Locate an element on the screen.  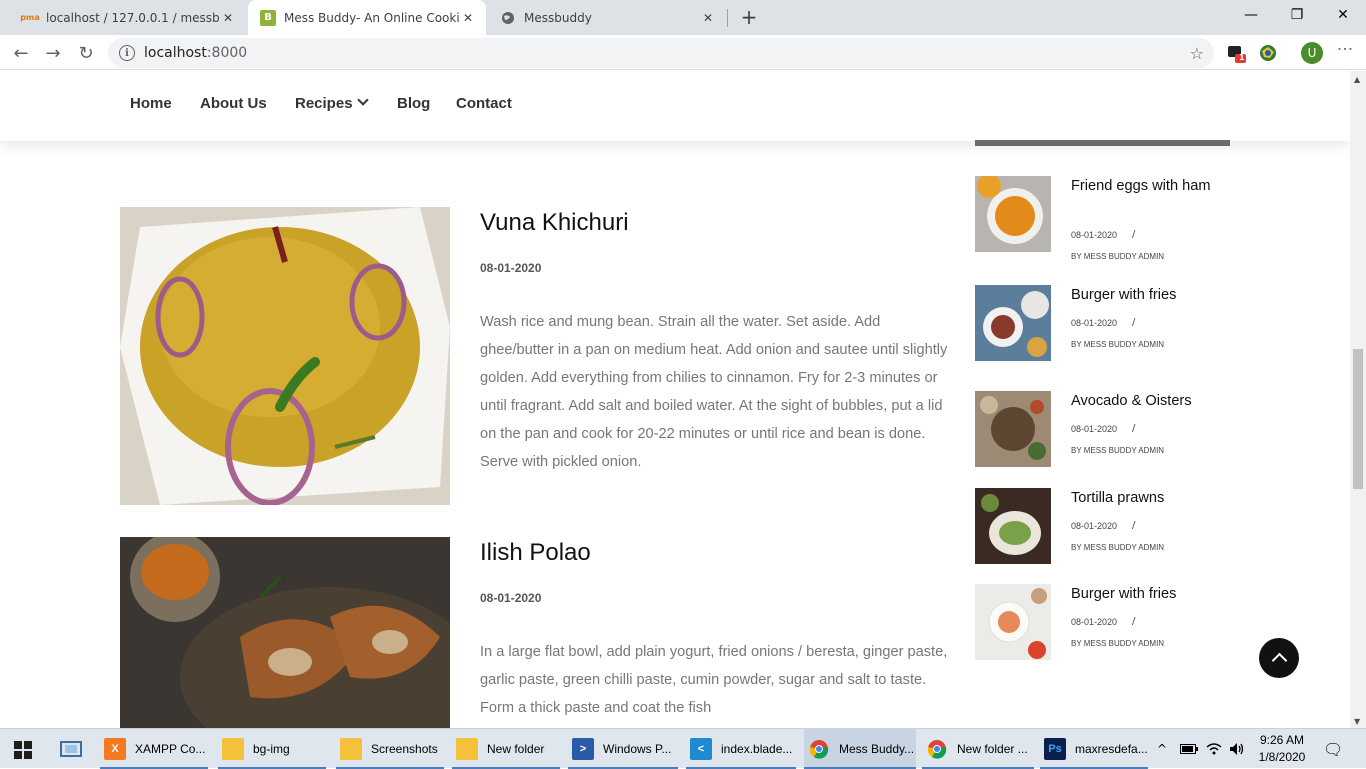
tab-separator is located at coordinates (727, 18).